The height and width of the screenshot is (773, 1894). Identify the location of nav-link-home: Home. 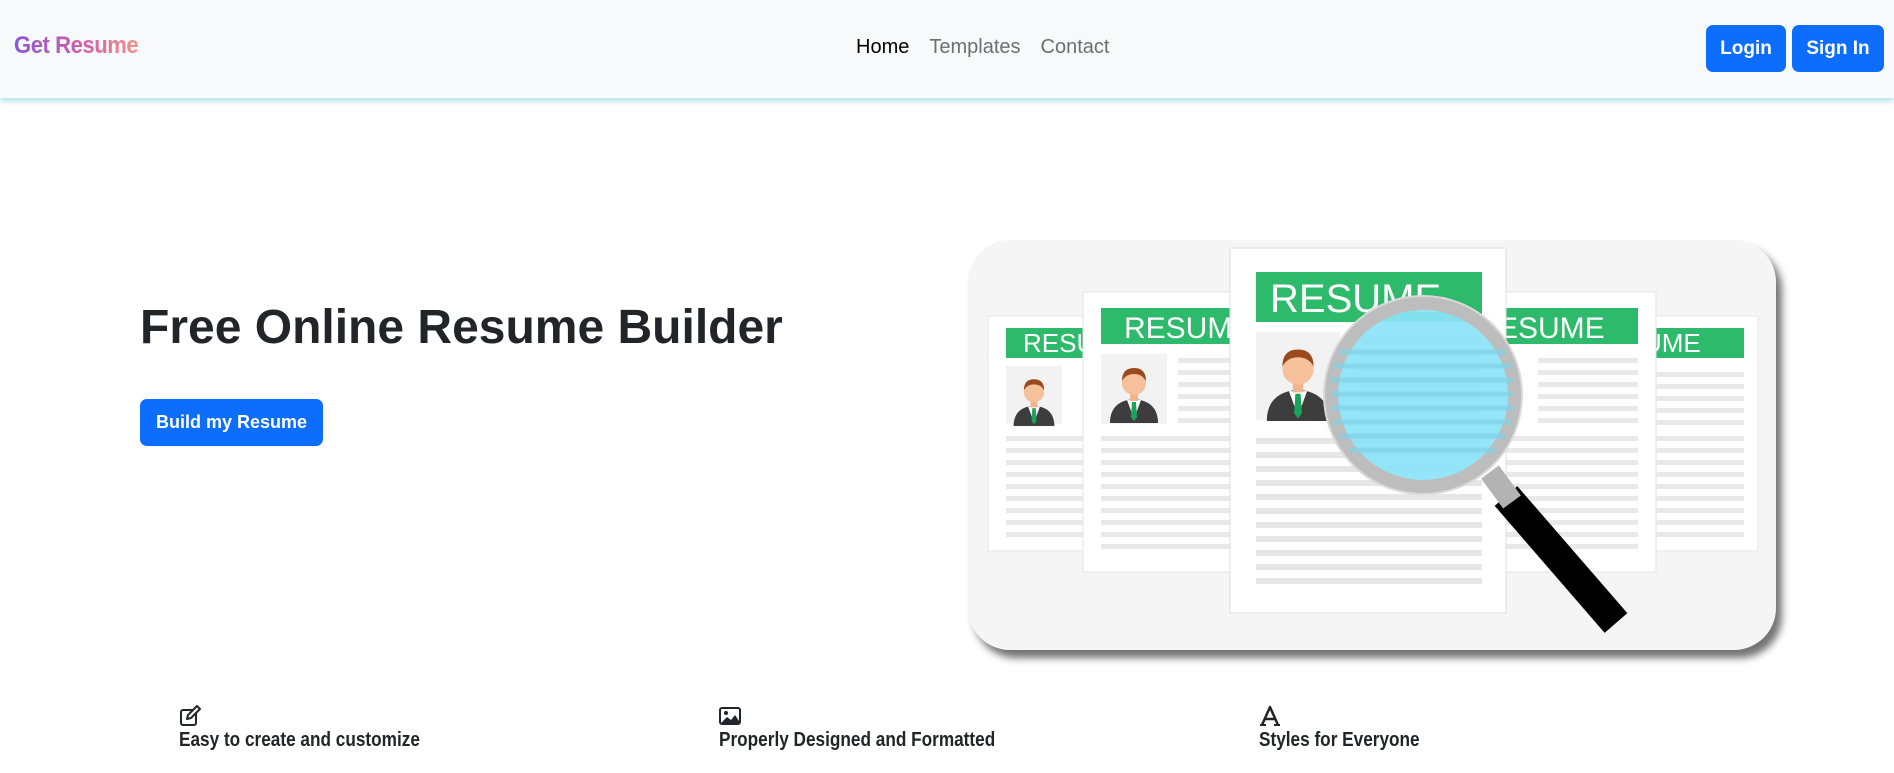
(882, 47).